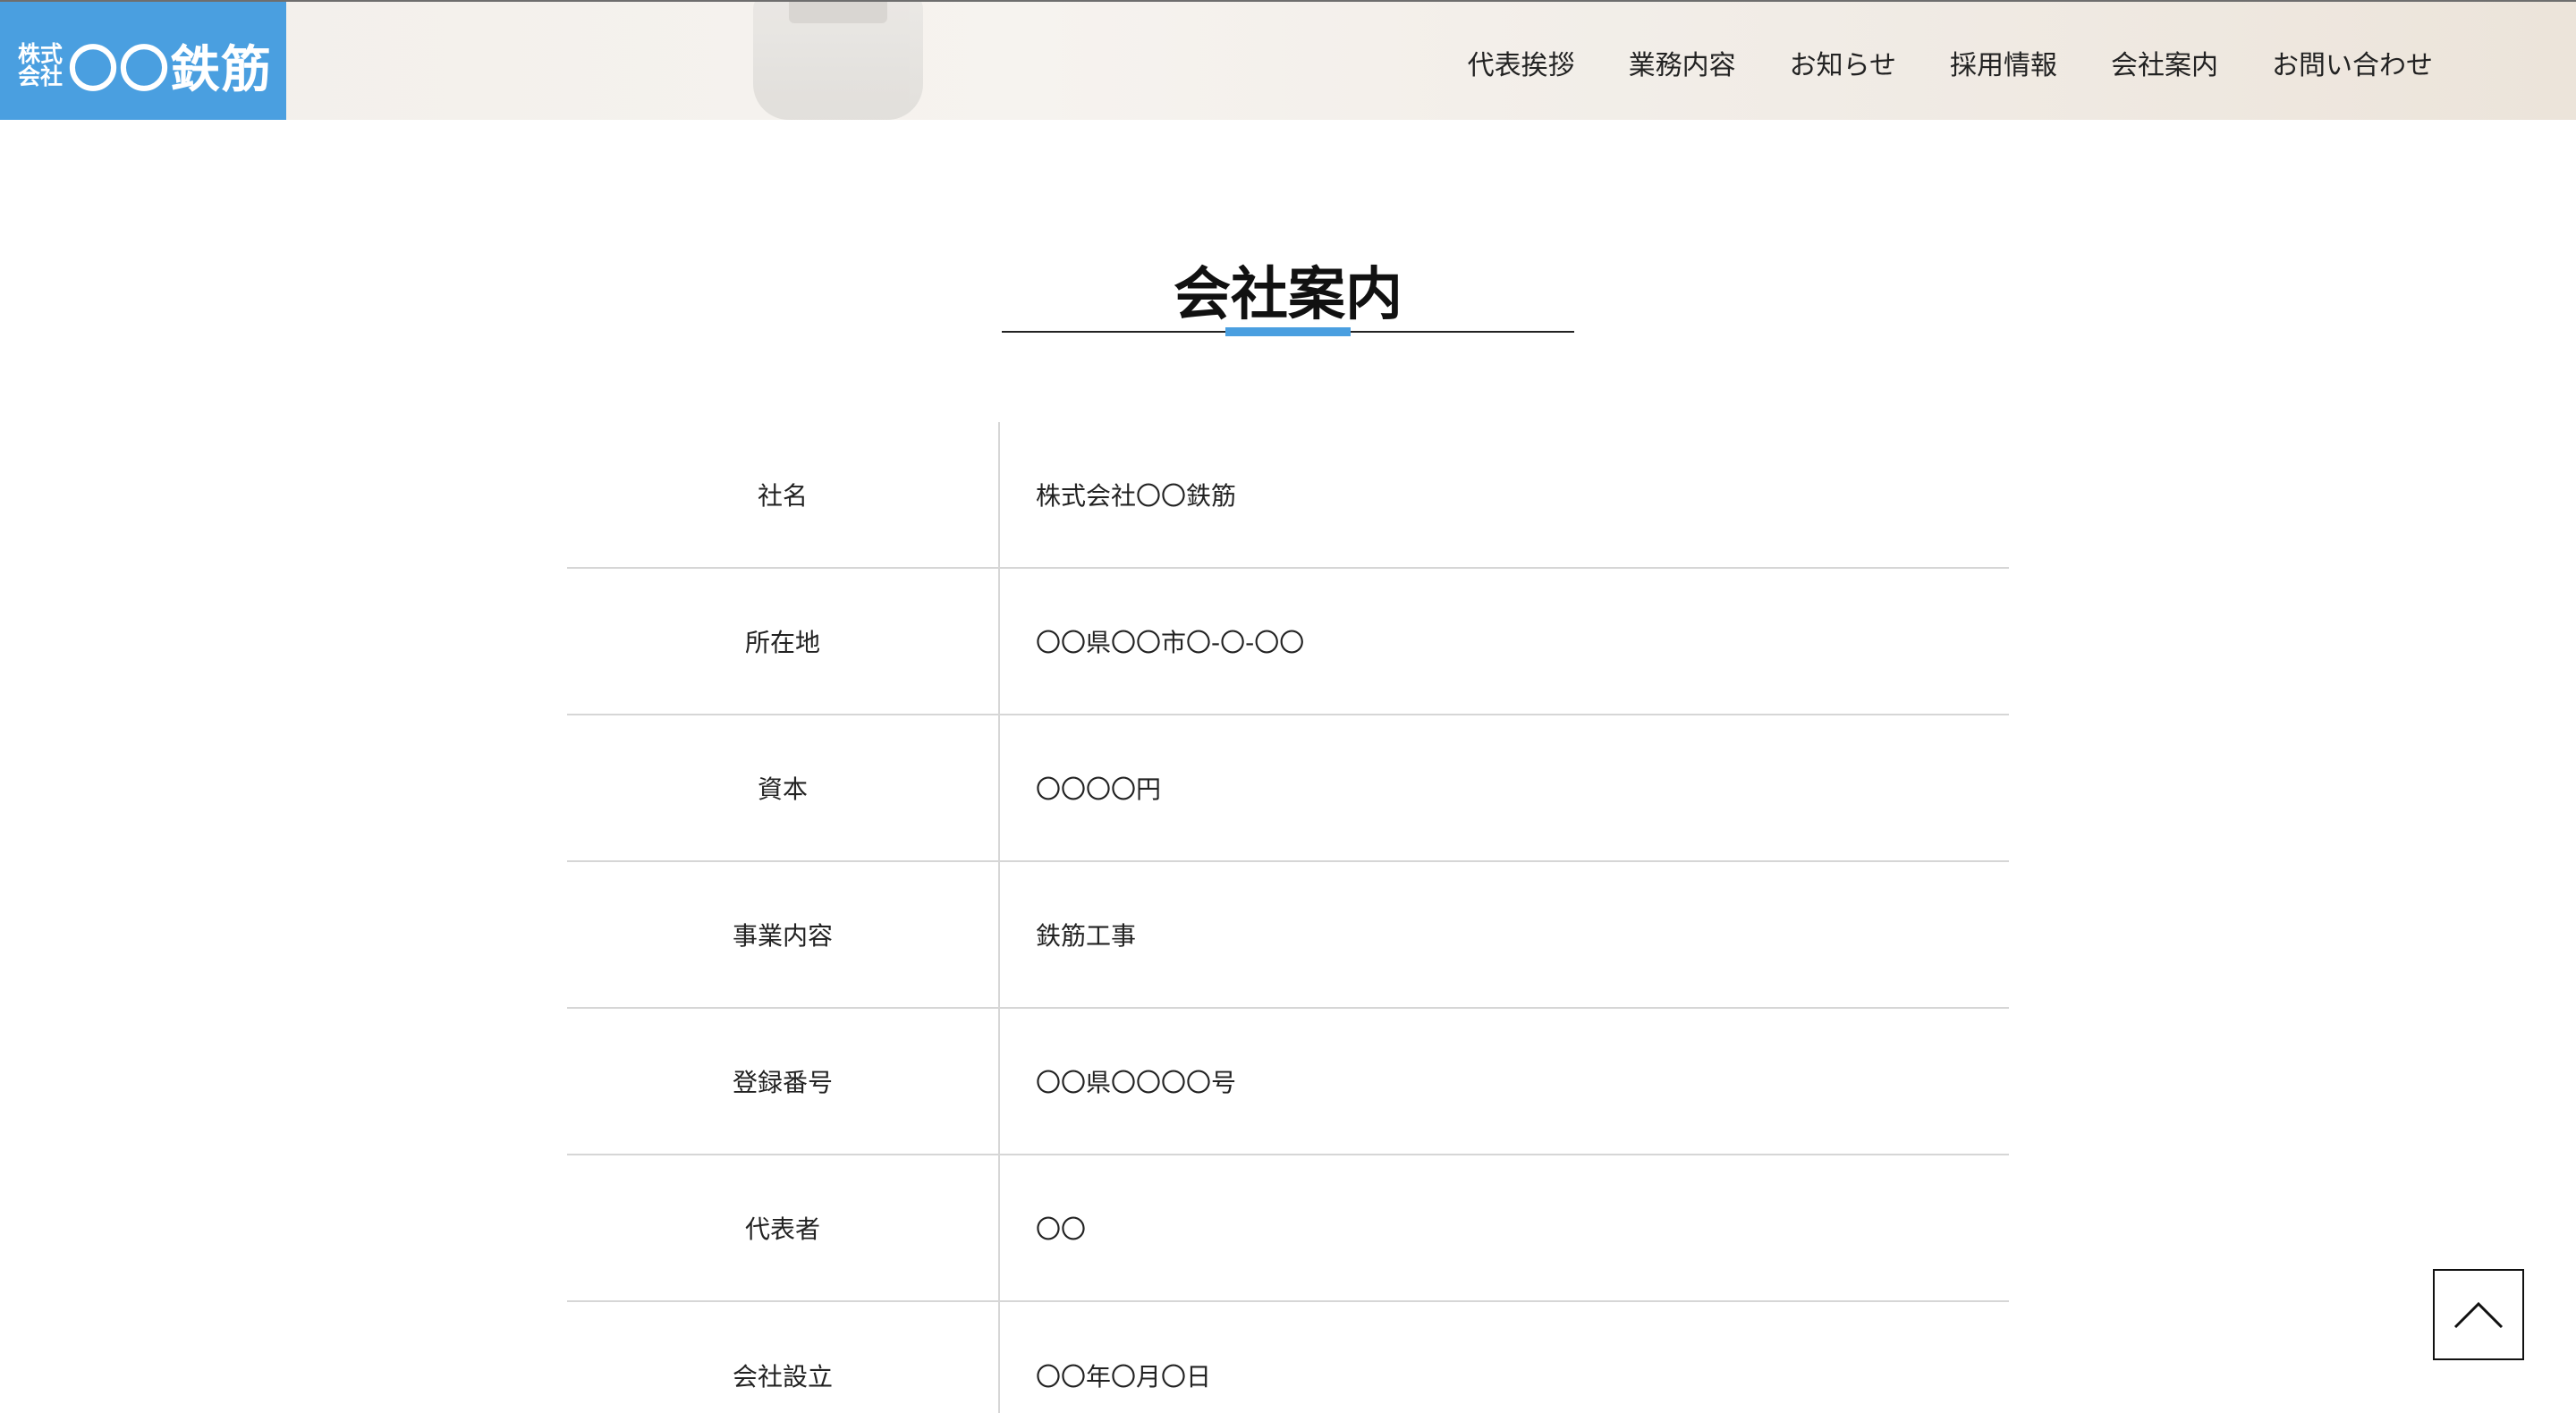  Describe the element at coordinates (1288, 331) in the screenshot. I see `title-accent-bar` at that location.